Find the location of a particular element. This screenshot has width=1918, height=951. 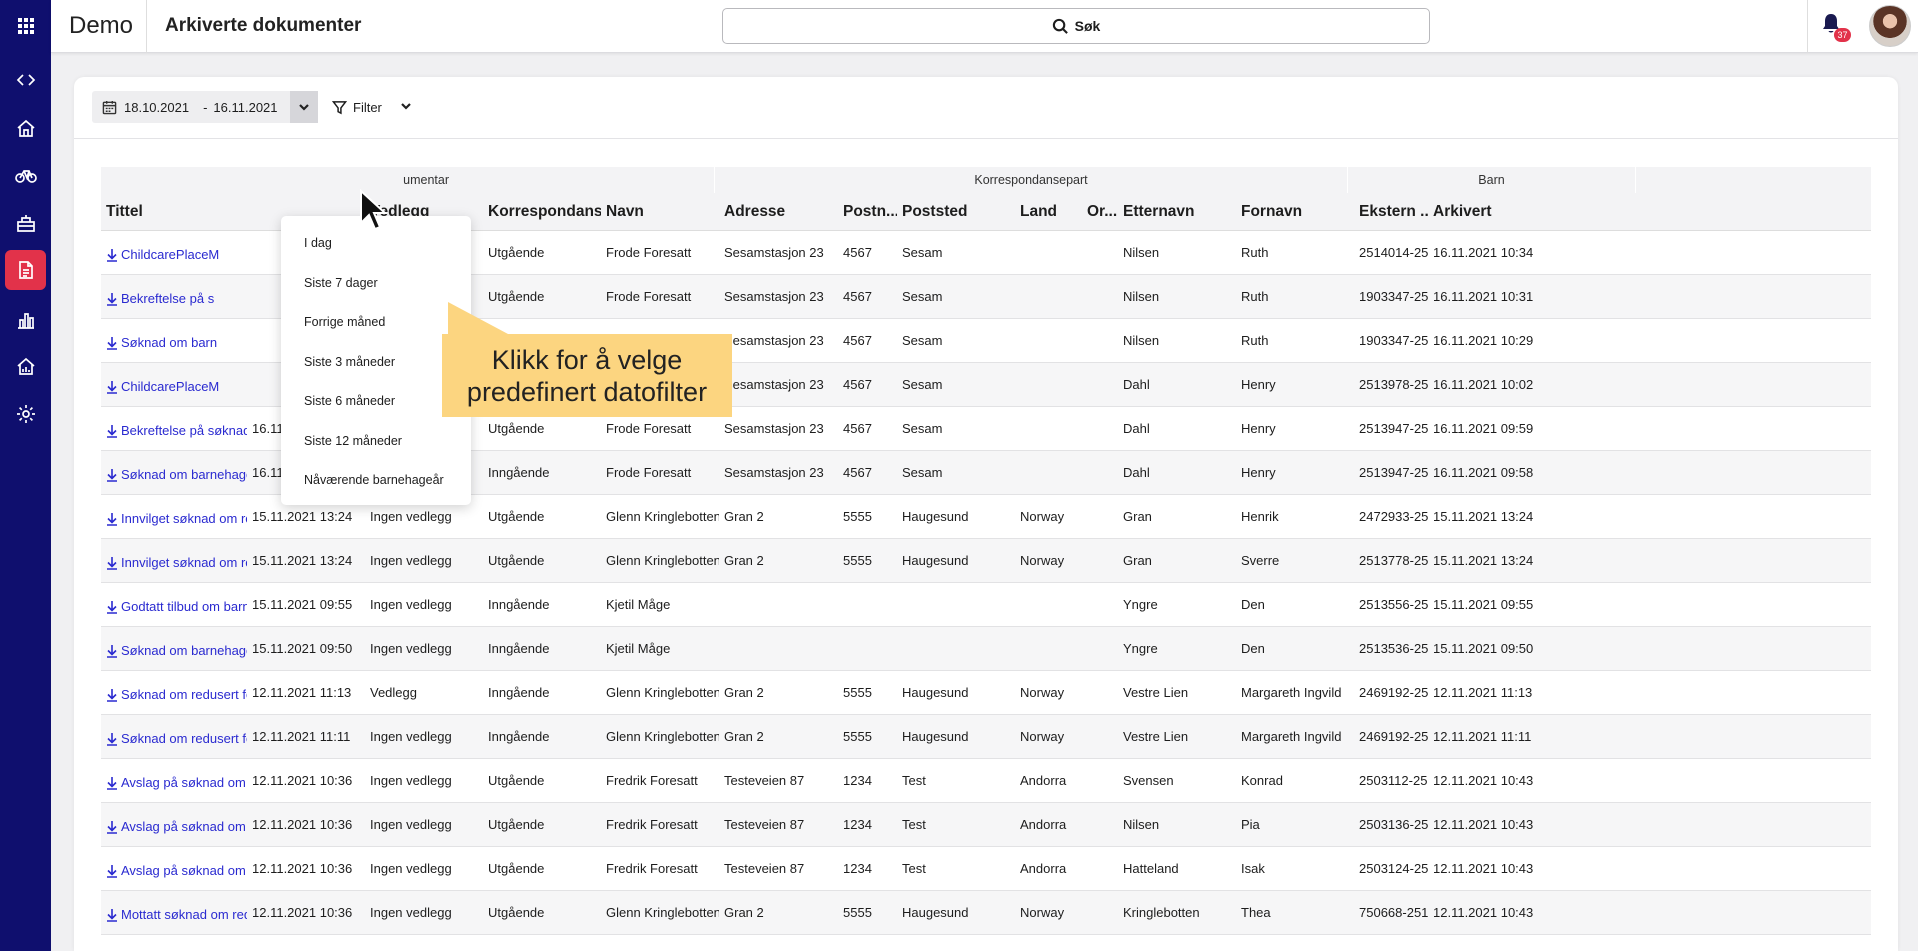

top-bar: Demo Arkiverte dokumenter Søk 37 is located at coordinates (984, 26).